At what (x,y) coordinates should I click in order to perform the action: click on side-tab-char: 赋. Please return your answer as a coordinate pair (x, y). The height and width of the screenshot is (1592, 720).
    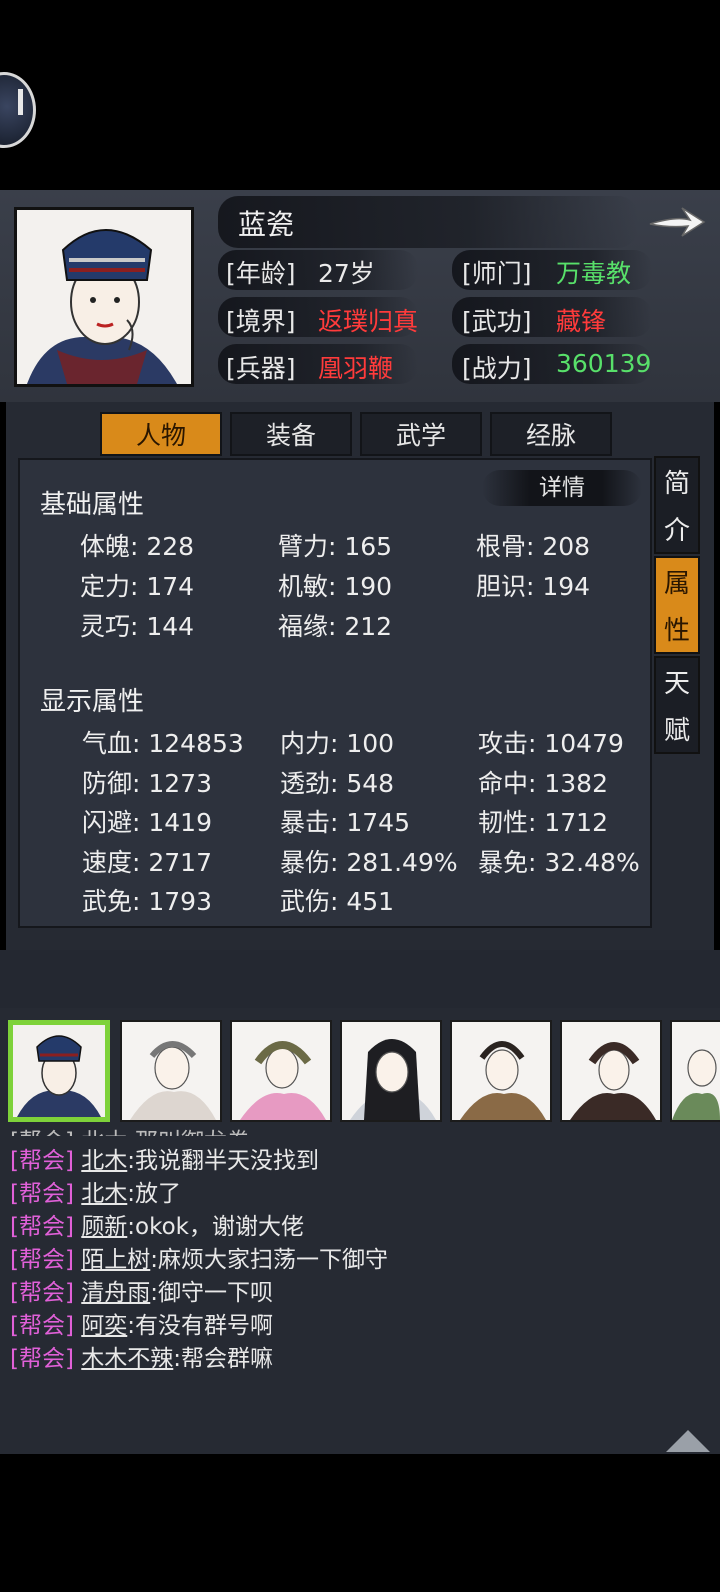
    Looking at the image, I should click on (676, 731).